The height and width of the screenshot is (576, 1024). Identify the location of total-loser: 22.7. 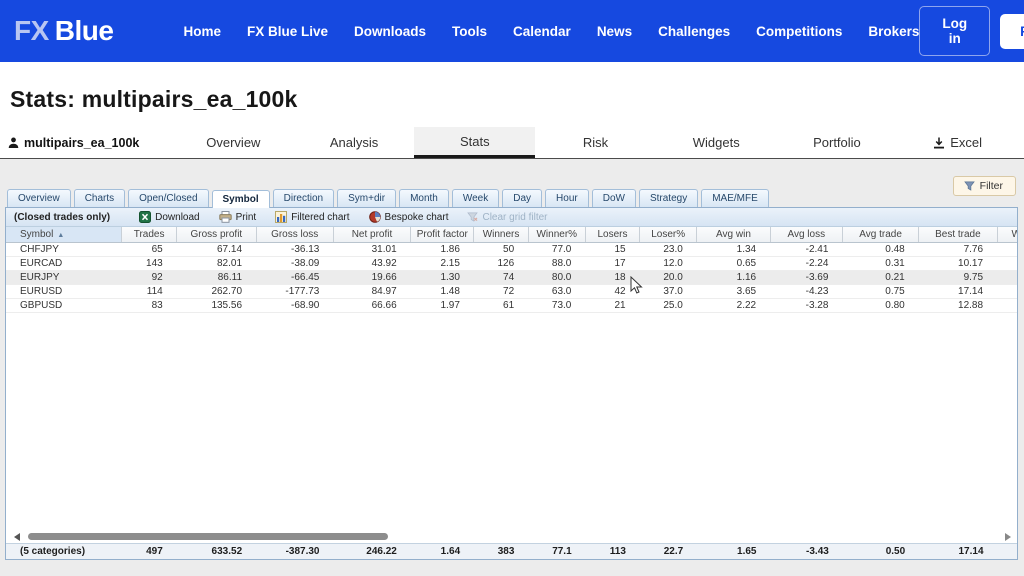
(673, 551).